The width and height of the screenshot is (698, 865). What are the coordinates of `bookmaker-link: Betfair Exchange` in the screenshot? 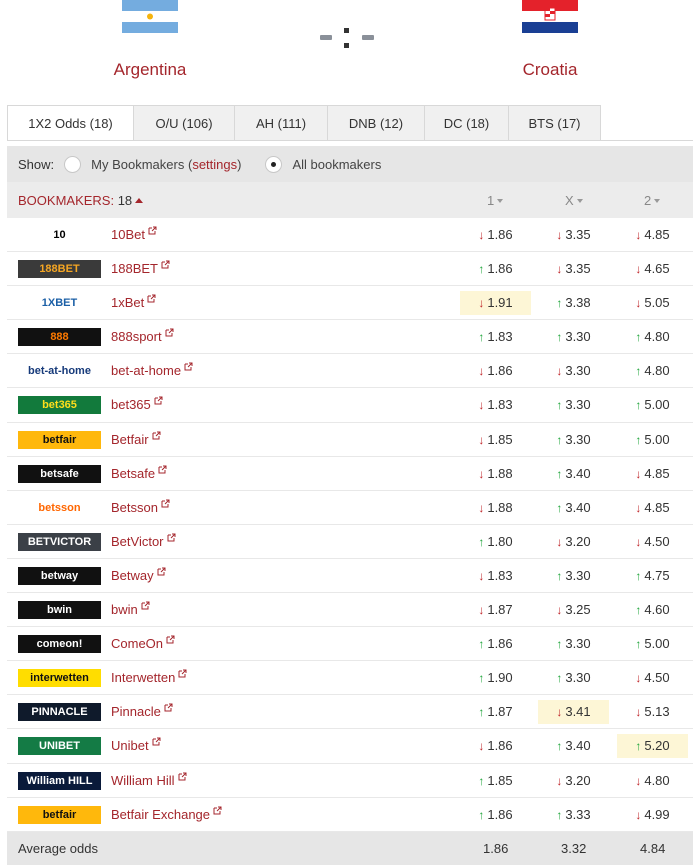 It's located at (166, 814).